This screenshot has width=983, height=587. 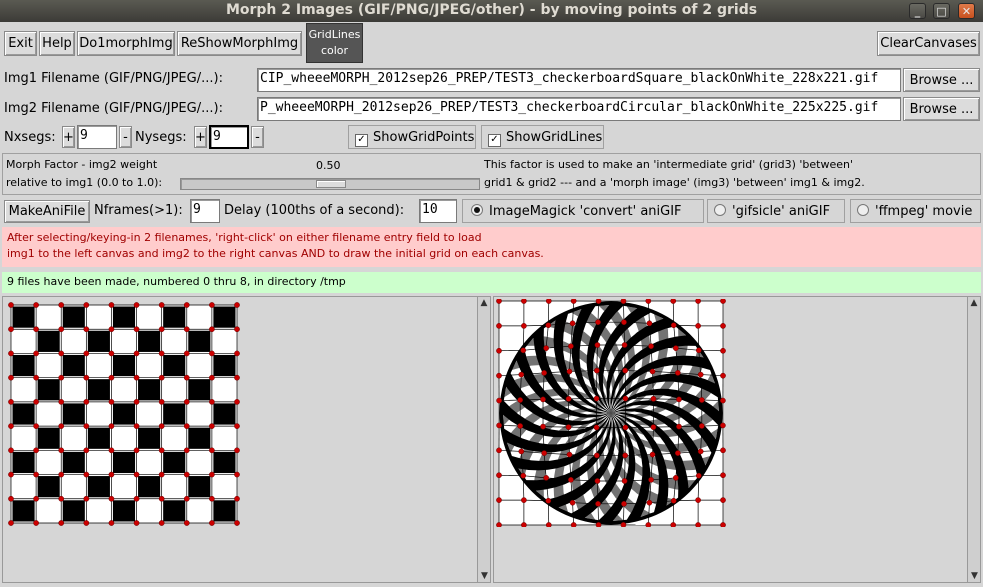 I want to click on nxsegs-minus-button: -, so click(x=125, y=137).